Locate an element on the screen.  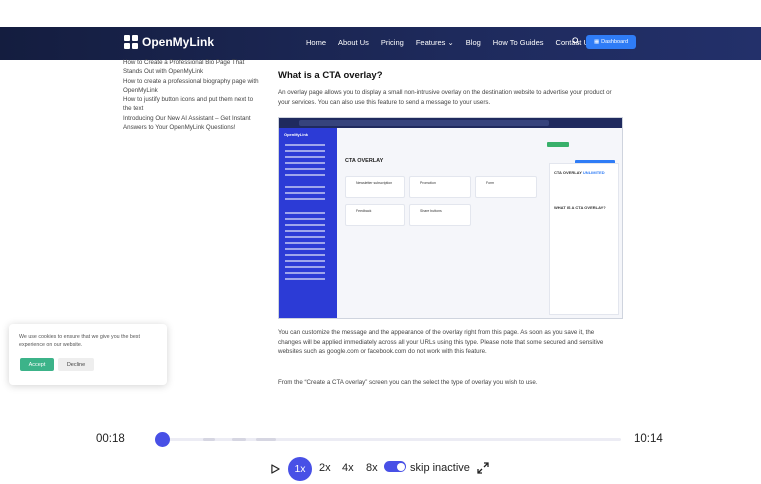
skip-inactive-label: skip inactive is located at coordinates (440, 468).